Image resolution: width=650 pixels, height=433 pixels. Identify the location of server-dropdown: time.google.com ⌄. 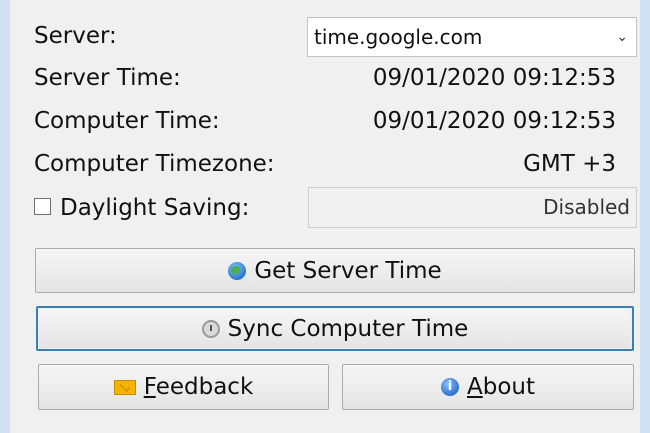
(472, 37).